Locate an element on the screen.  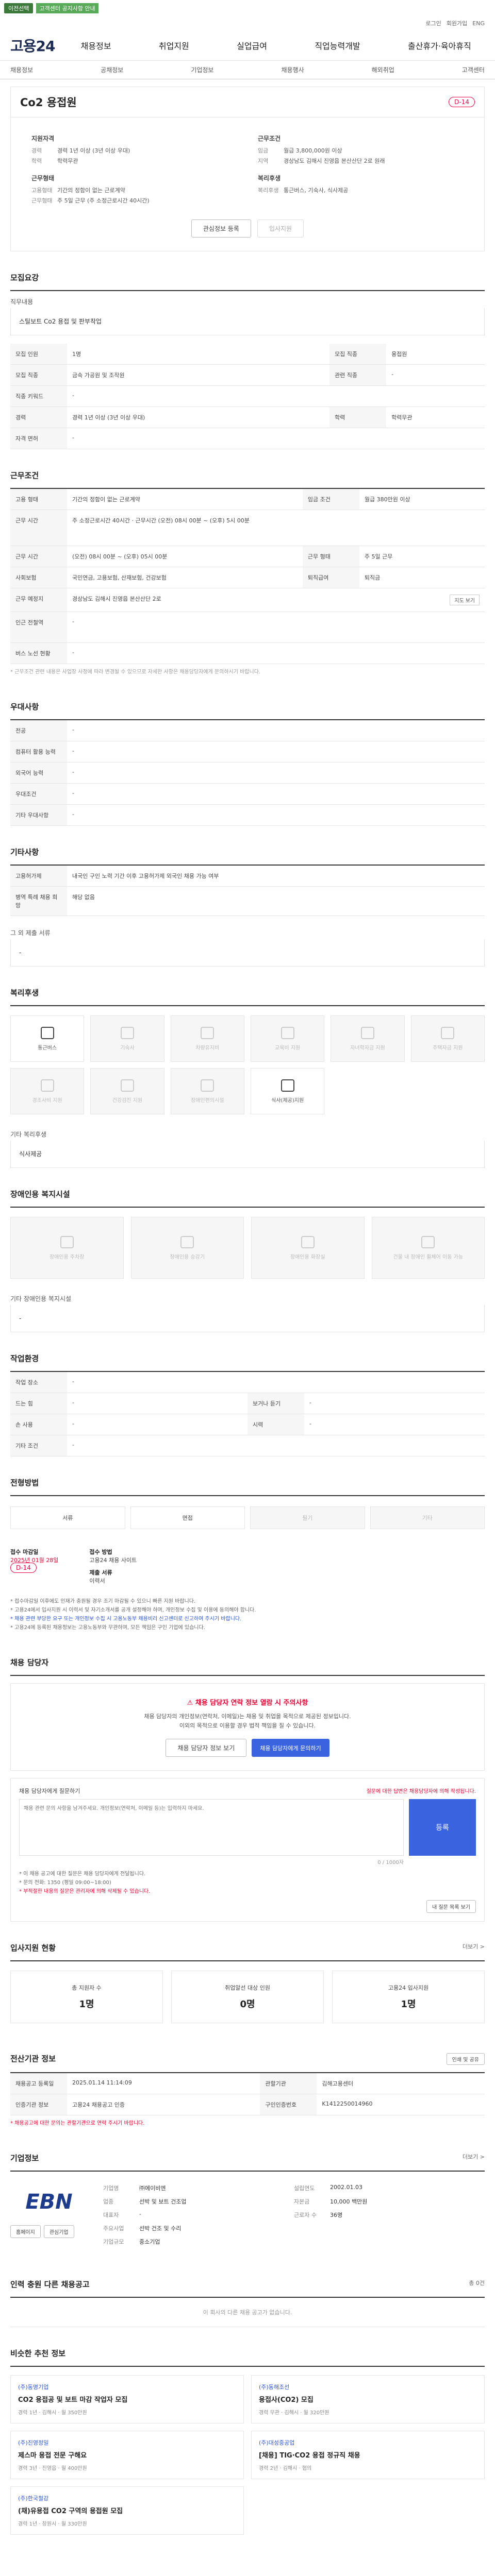
section-title: 모집요강 is located at coordinates (247, 271).